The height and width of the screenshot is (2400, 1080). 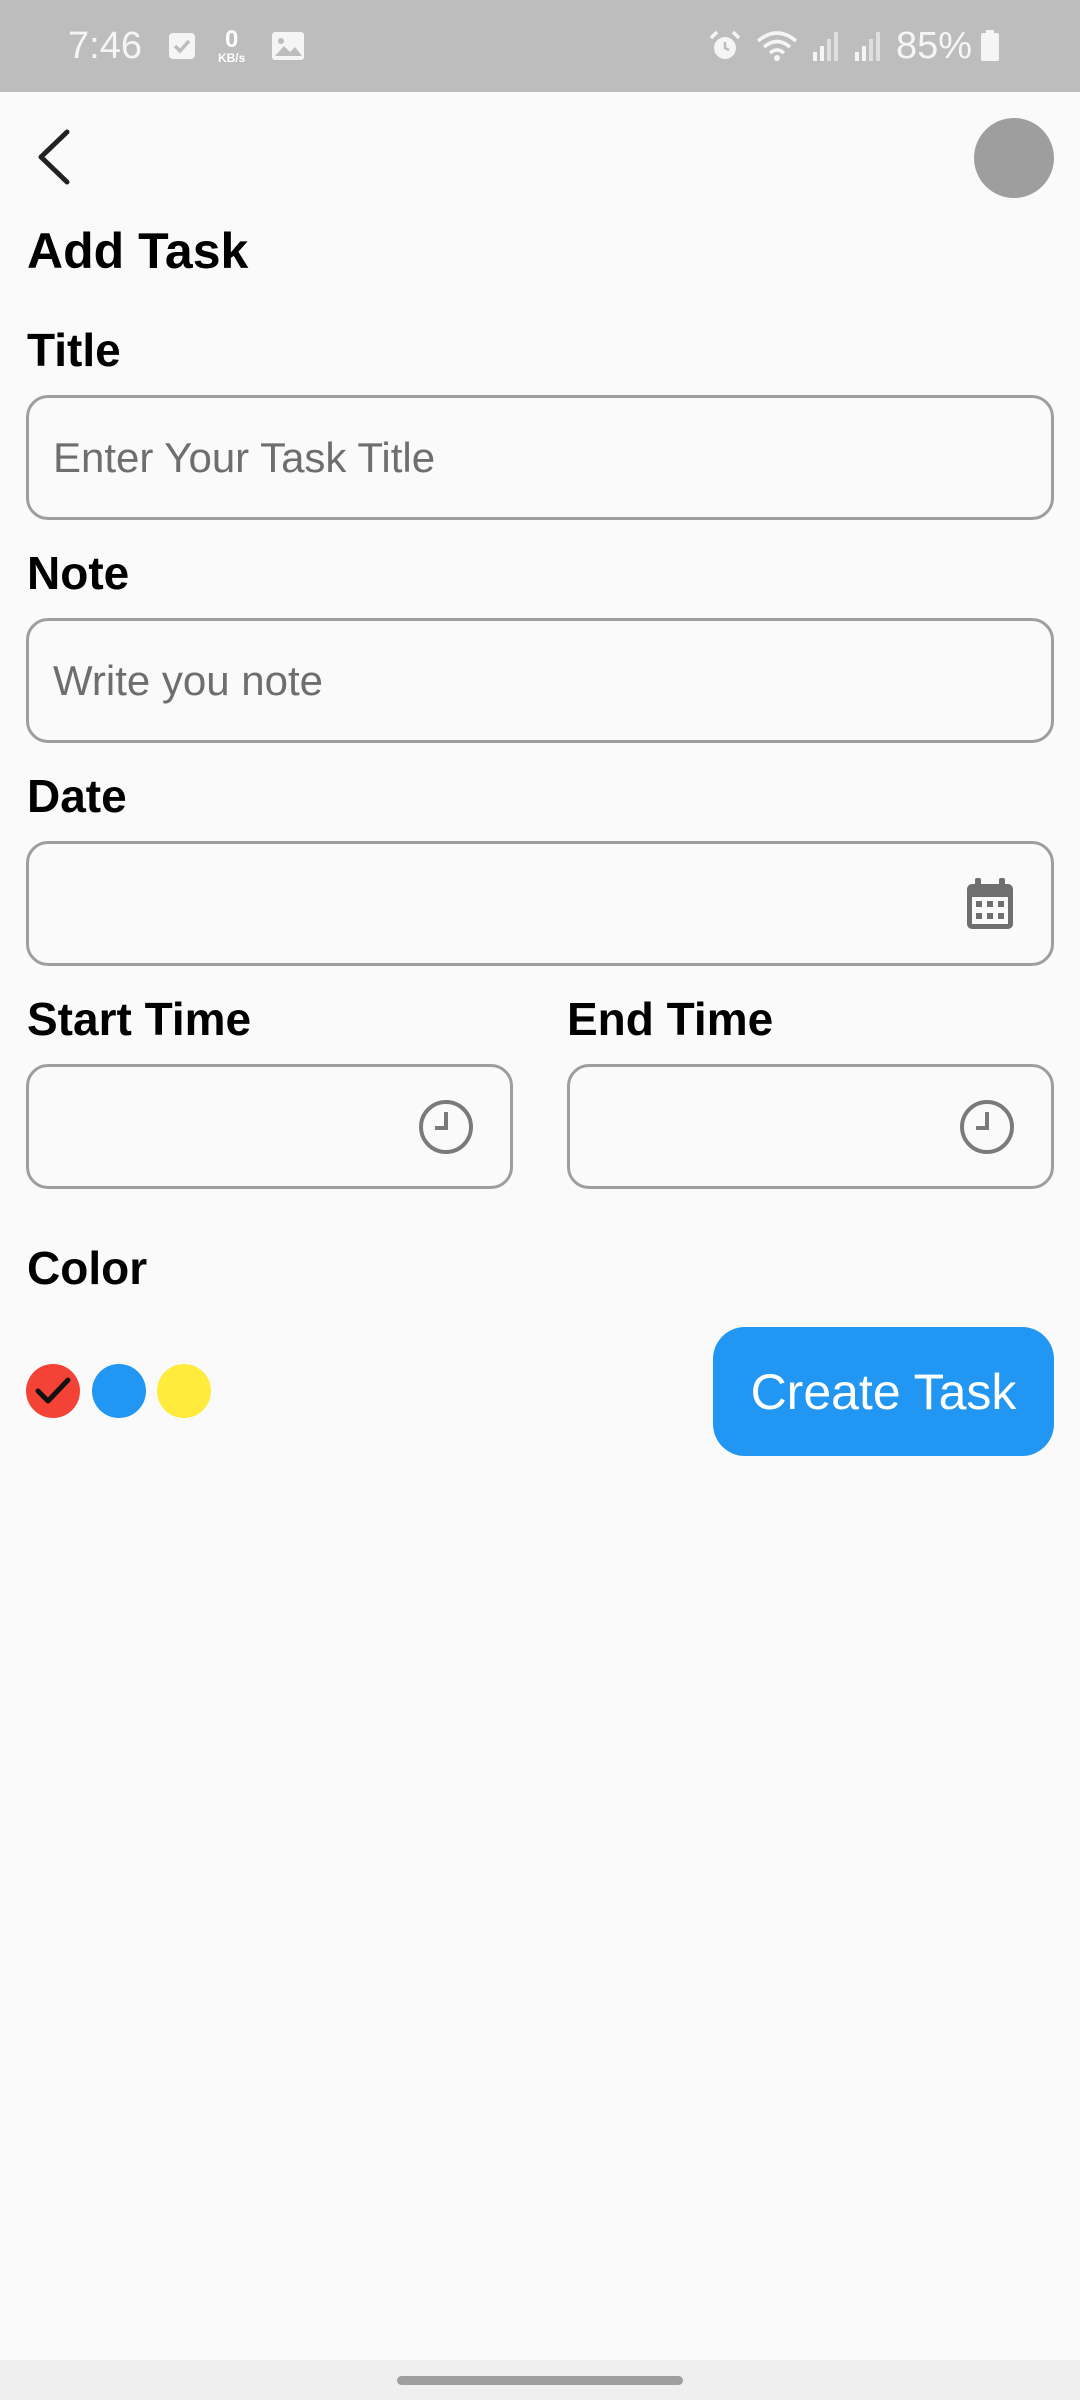 What do you see at coordinates (883, 1391) in the screenshot?
I see `create-task-button: Create Task` at bounding box center [883, 1391].